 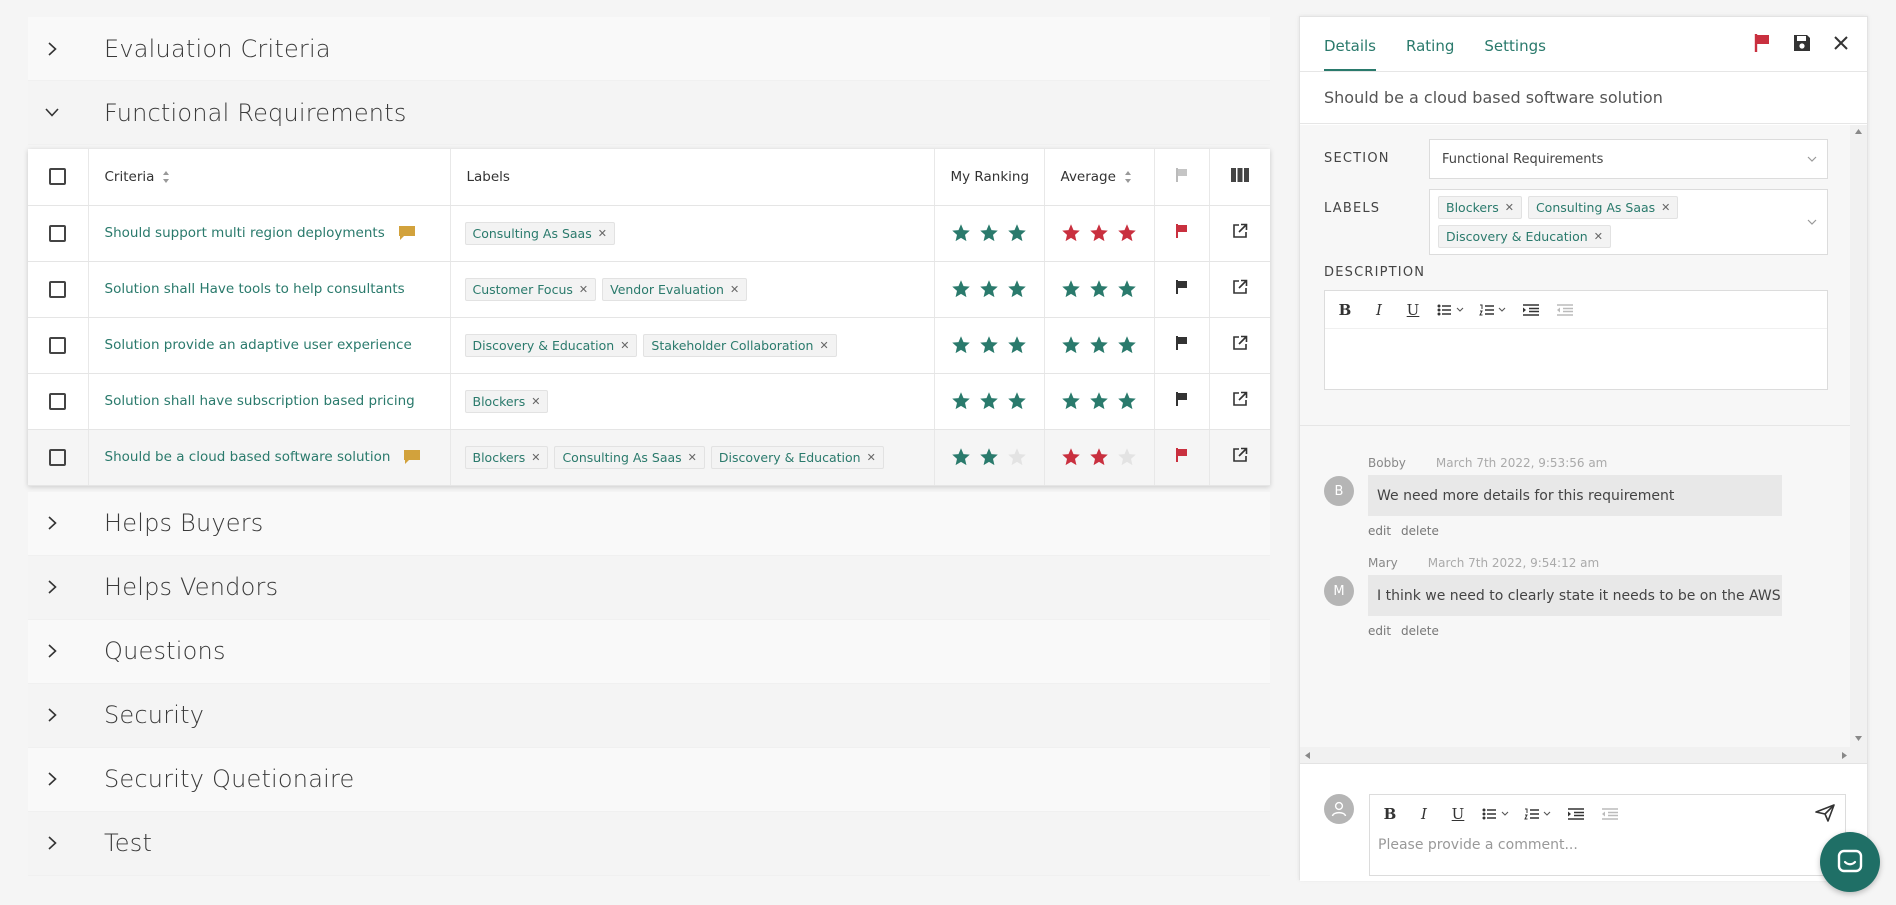 I want to click on columns-header, so click(x=1239, y=177).